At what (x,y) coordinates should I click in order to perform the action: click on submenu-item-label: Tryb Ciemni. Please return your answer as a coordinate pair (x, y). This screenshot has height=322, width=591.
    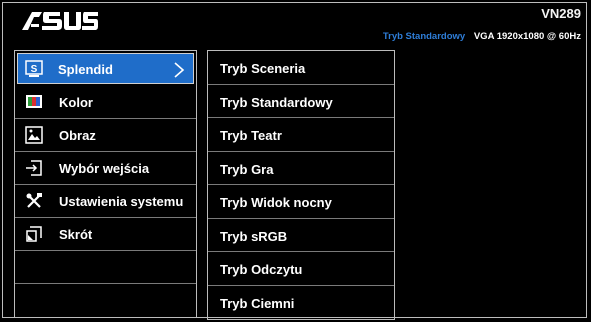
    Looking at the image, I should click on (257, 303).